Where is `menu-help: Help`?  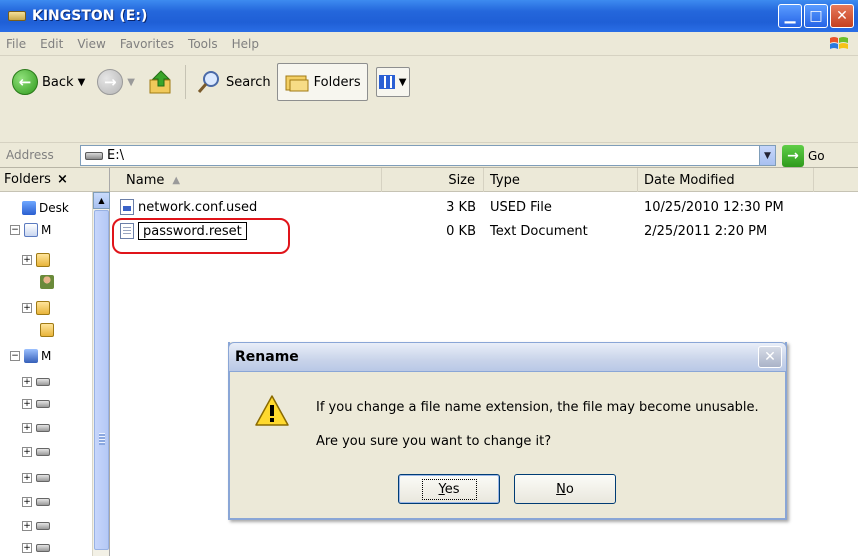
menu-help: Help is located at coordinates (245, 44).